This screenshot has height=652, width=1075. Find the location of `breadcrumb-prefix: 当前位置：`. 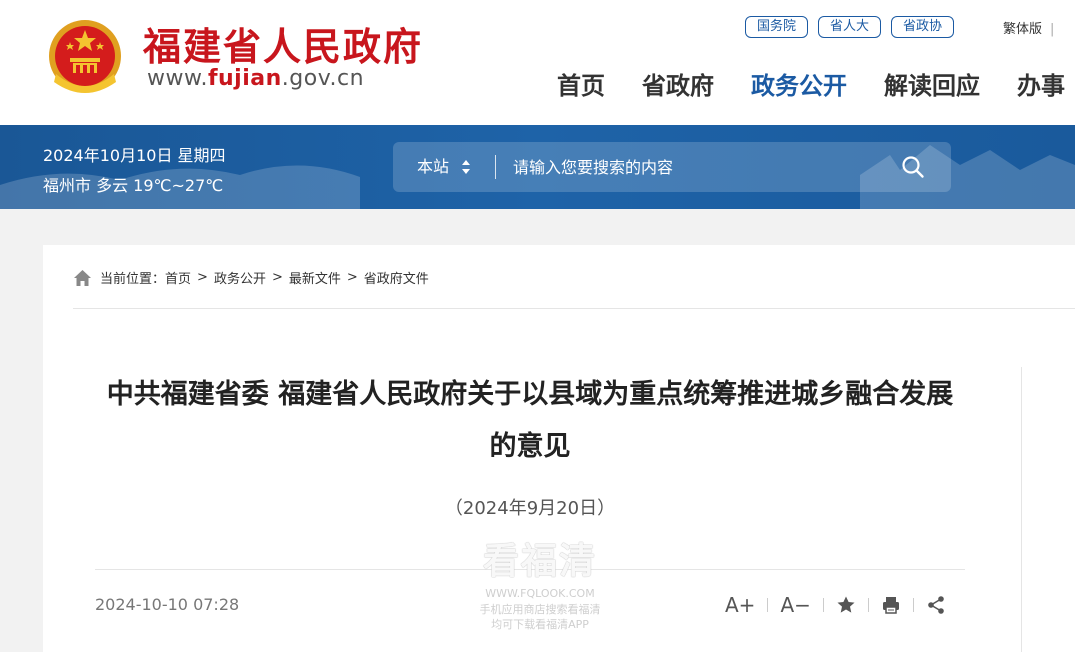

breadcrumb-prefix: 当前位置： is located at coordinates (133, 279).